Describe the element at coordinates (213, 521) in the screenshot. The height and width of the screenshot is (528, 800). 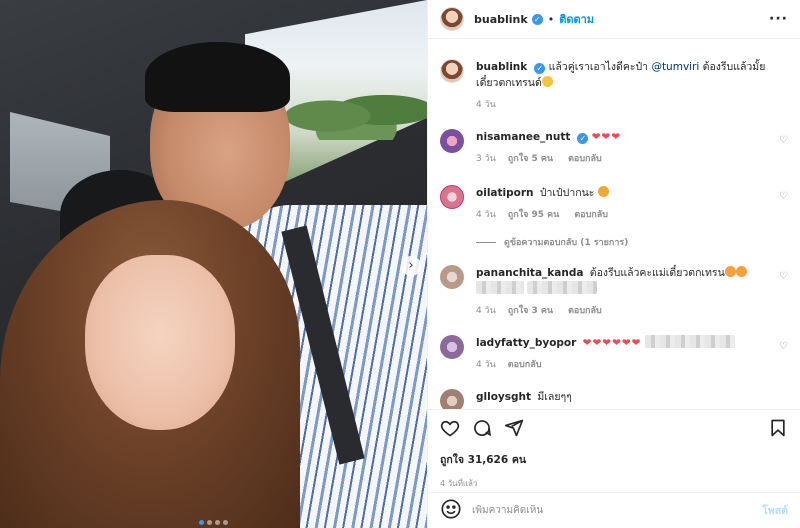
I see `carousel-dots` at that location.